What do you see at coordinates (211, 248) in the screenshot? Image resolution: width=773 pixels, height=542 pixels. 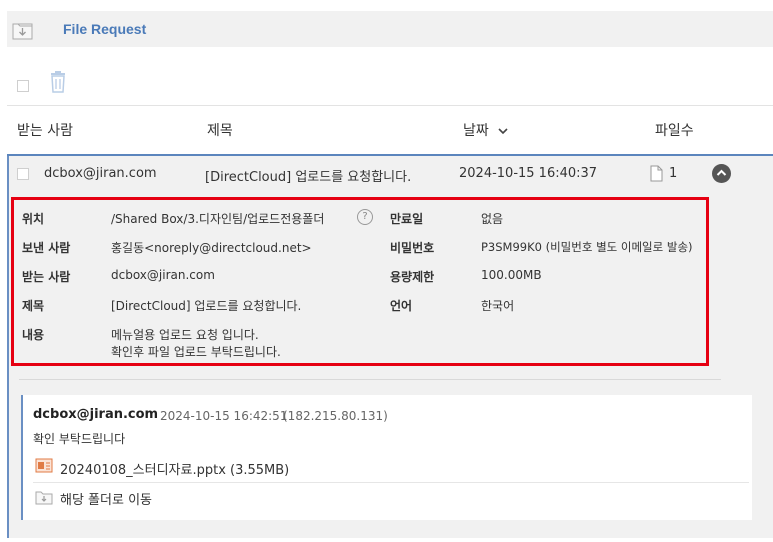 I see `detail-sender-value: 홍길동<noreply@directcloud.net>` at bounding box center [211, 248].